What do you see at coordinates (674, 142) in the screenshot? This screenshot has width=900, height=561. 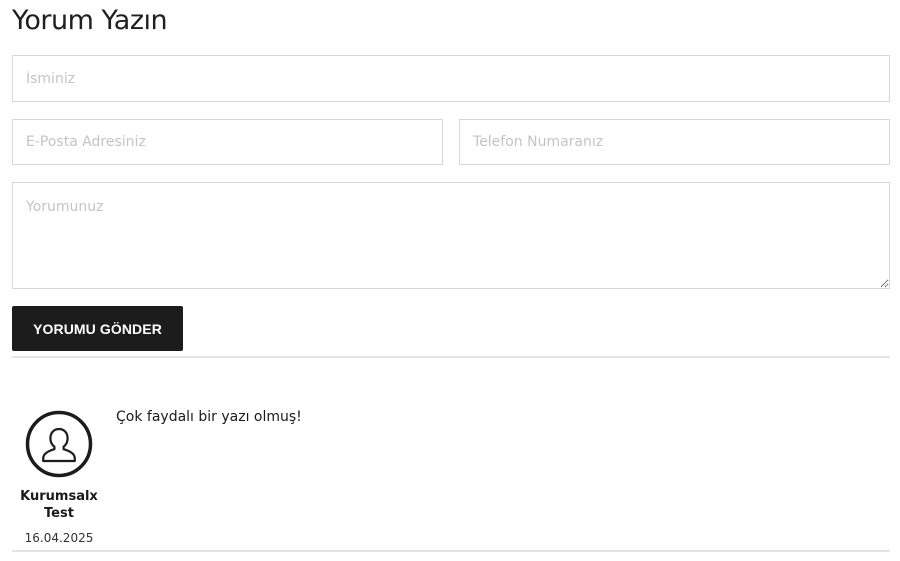 I see `phone-input` at bounding box center [674, 142].